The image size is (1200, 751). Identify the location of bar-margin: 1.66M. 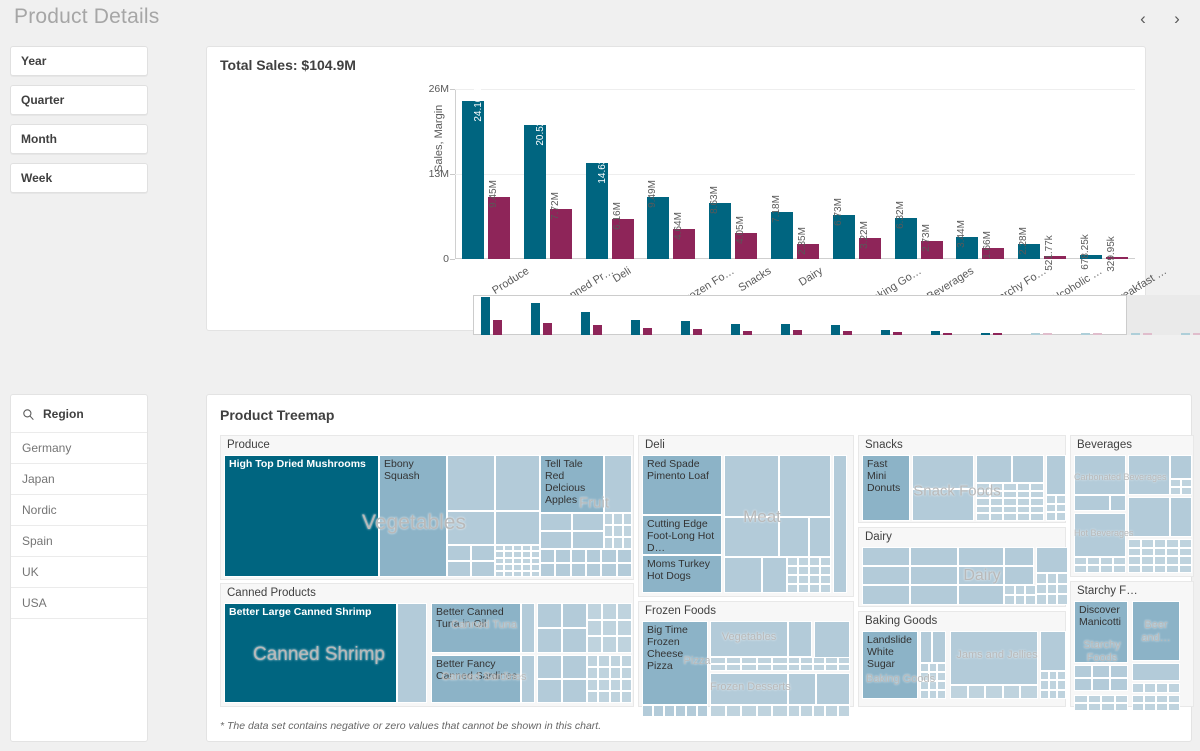
(993, 245).